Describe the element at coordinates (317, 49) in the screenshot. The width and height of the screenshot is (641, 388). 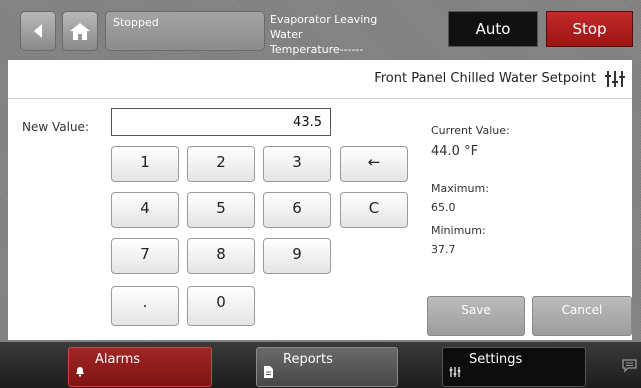
I see `status-message-line2: Temperature------` at that location.